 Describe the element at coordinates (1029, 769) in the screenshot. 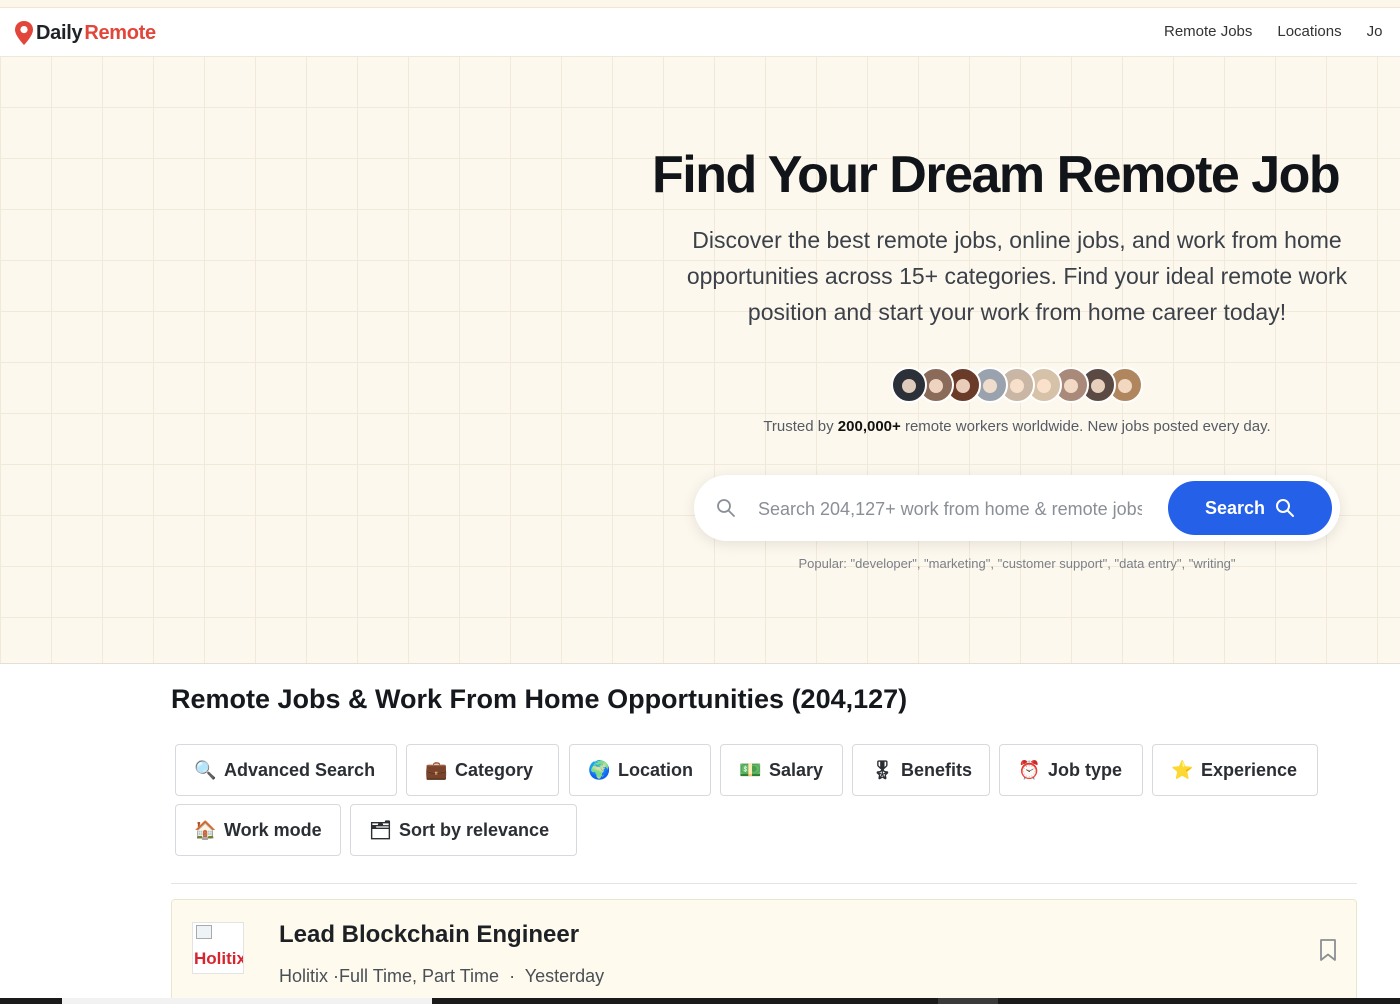

I see `alarm-clock-icon: ⏰` at that location.